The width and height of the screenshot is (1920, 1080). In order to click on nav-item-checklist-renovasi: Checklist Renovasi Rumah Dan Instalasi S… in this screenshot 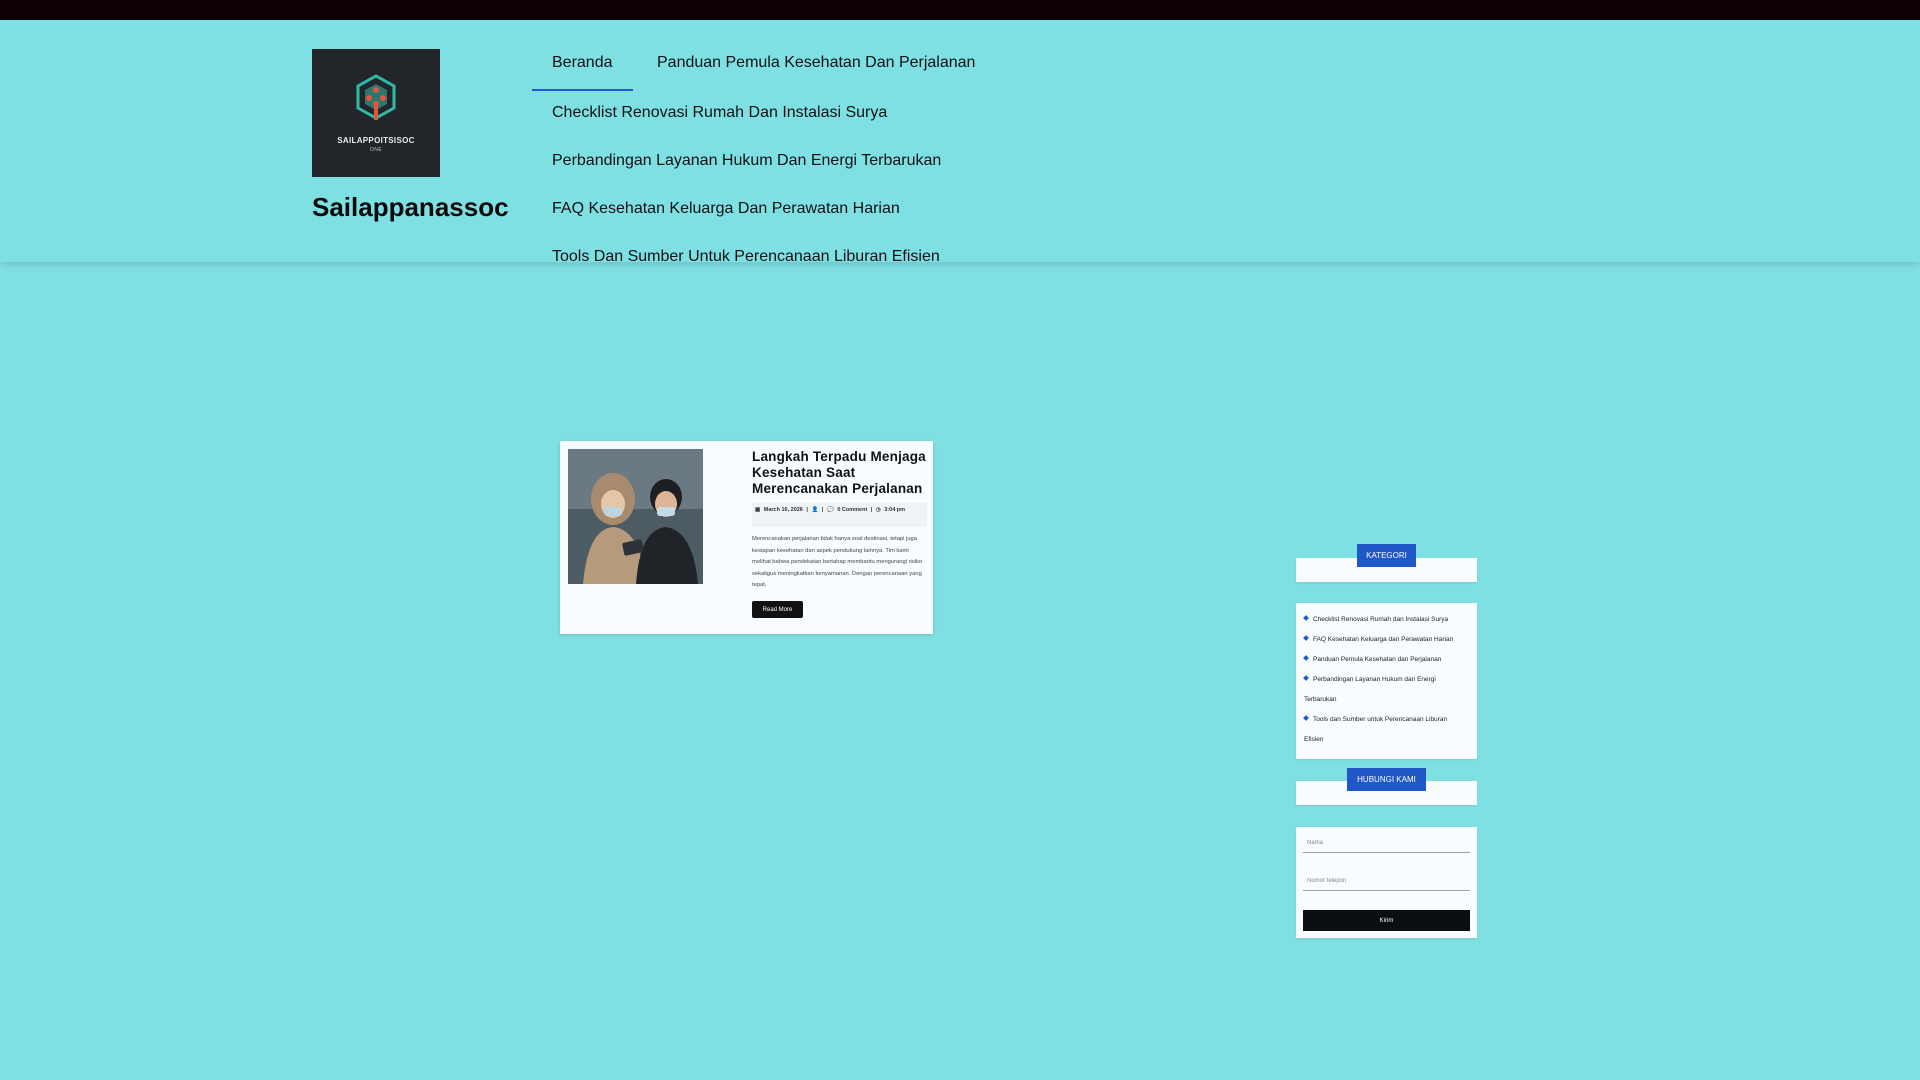, I will do `click(719, 113)`.